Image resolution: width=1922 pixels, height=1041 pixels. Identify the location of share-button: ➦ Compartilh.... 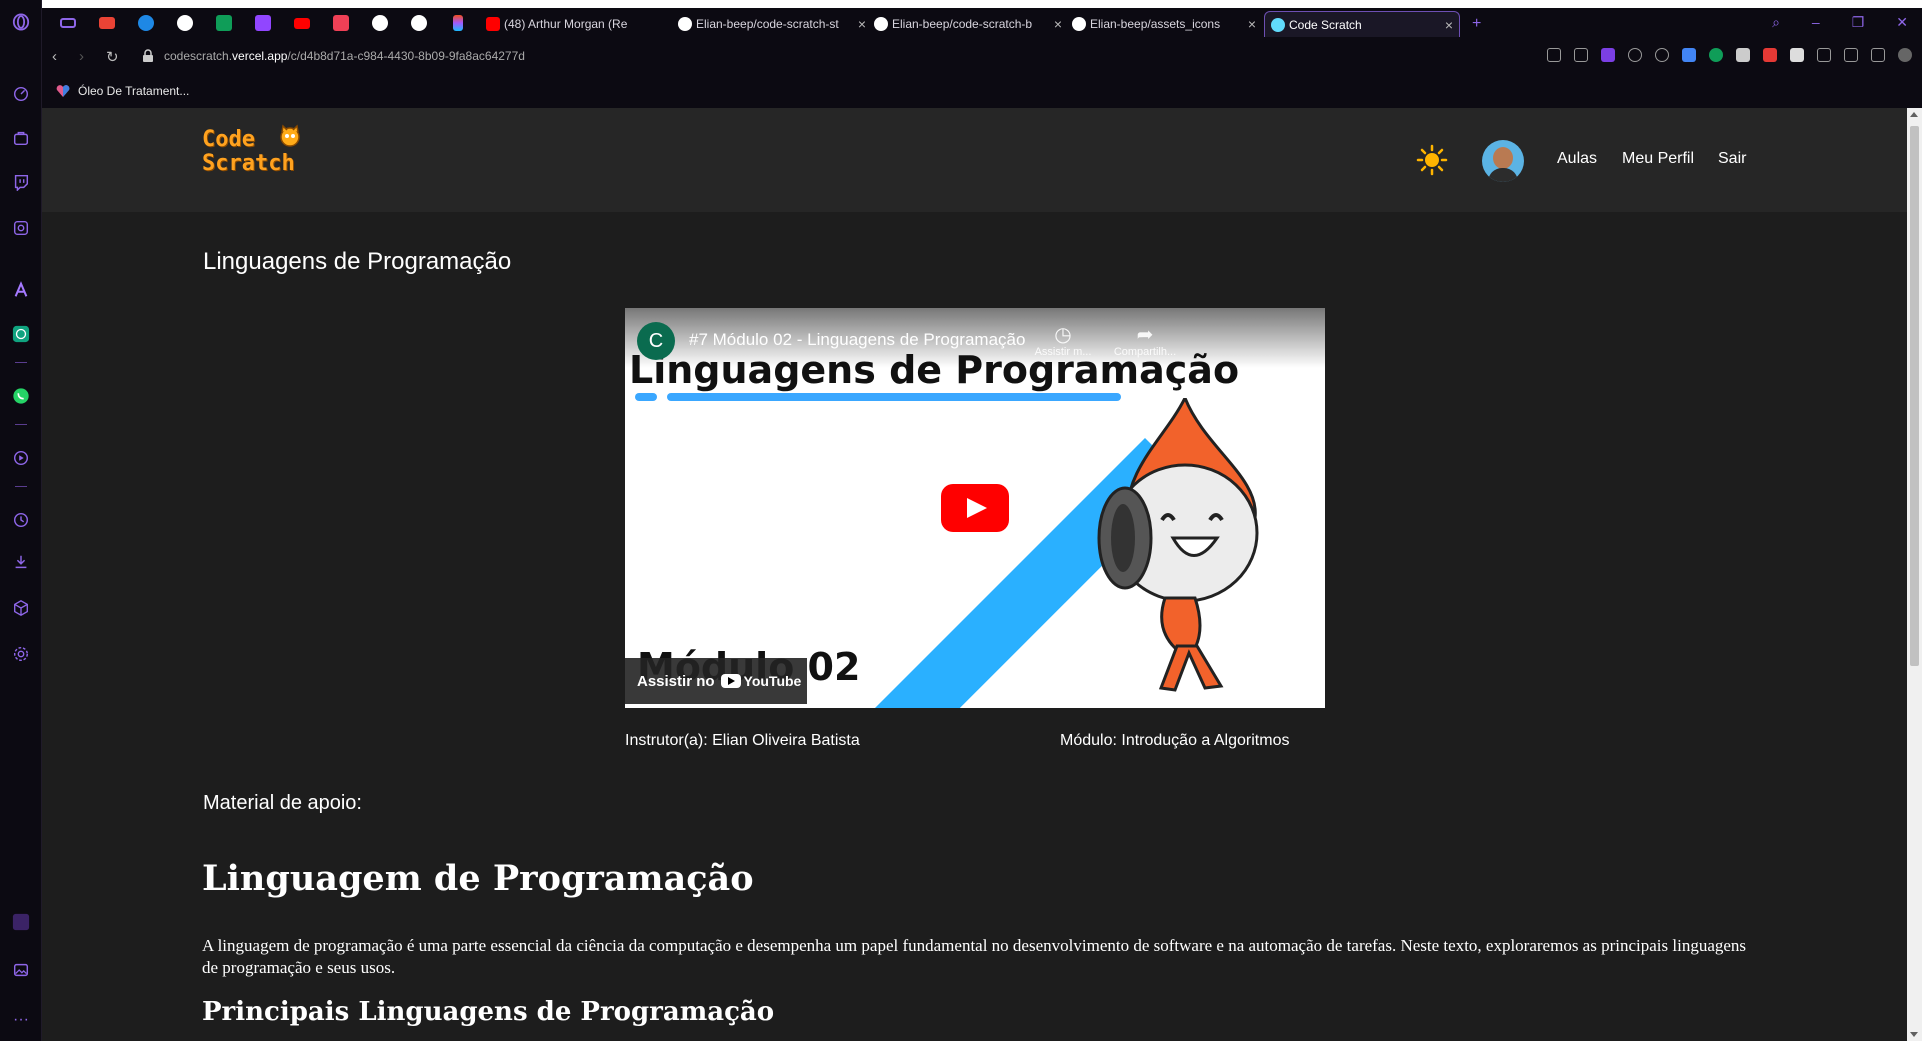
(1145, 340).